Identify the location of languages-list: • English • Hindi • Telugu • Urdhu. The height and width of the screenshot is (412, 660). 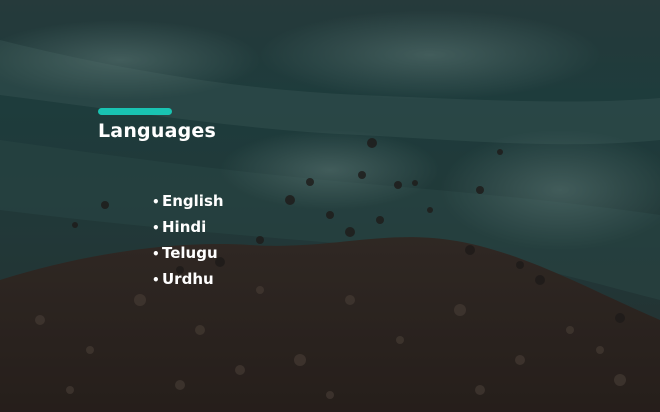
(188, 241).